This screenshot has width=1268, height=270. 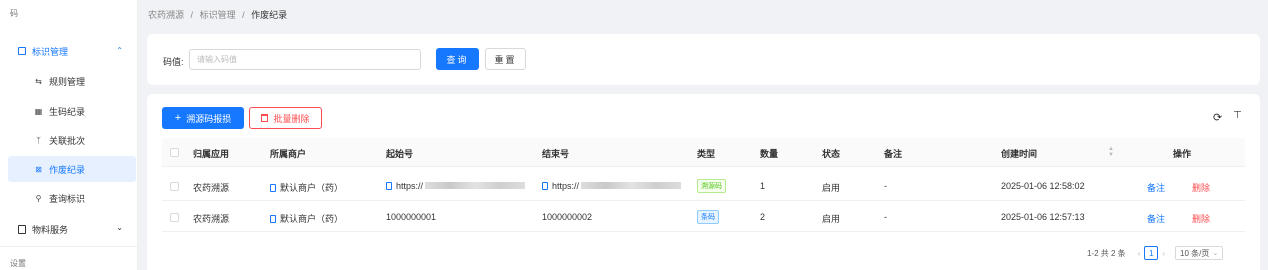 I want to click on batch-delete-label: 批量删除, so click(x=291, y=118).